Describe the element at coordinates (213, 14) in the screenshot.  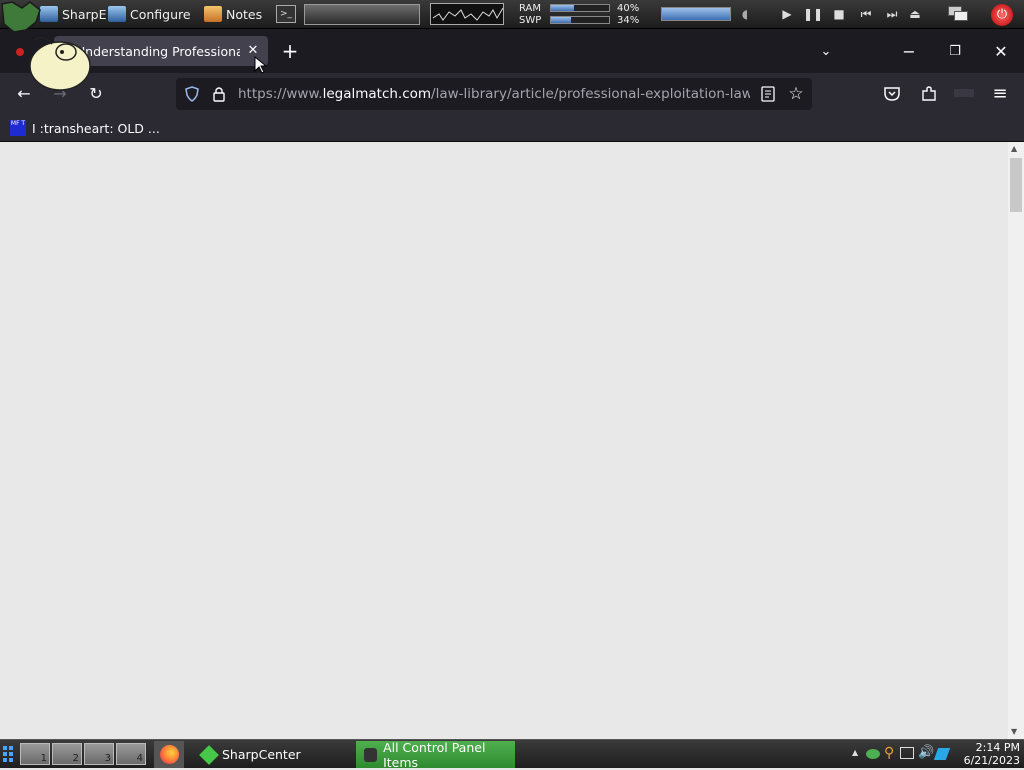
I see `notes-icon` at that location.